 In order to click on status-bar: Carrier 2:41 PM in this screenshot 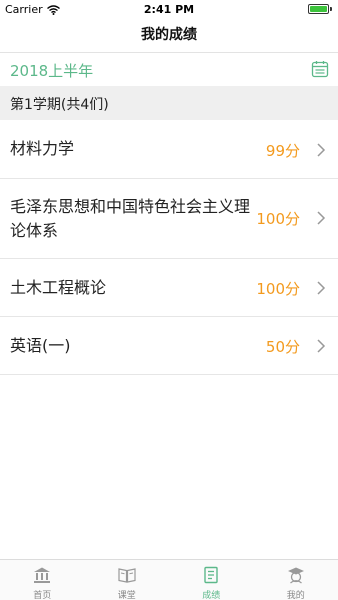, I will do `click(169, 9)`.